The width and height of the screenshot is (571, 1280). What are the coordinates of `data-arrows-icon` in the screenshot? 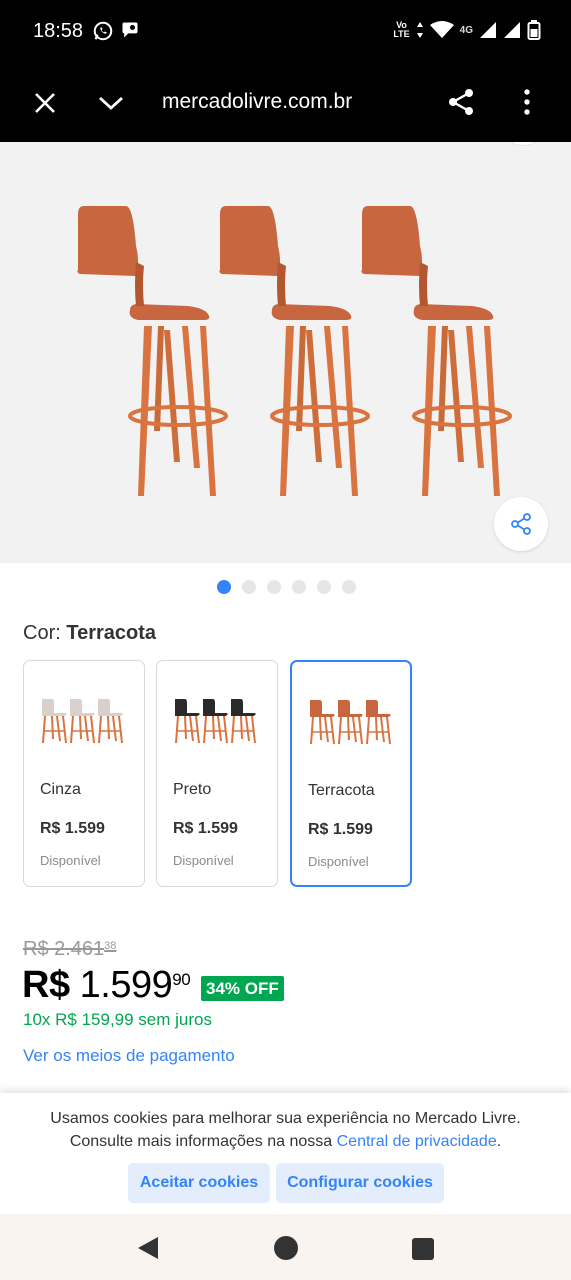 It's located at (419, 30).